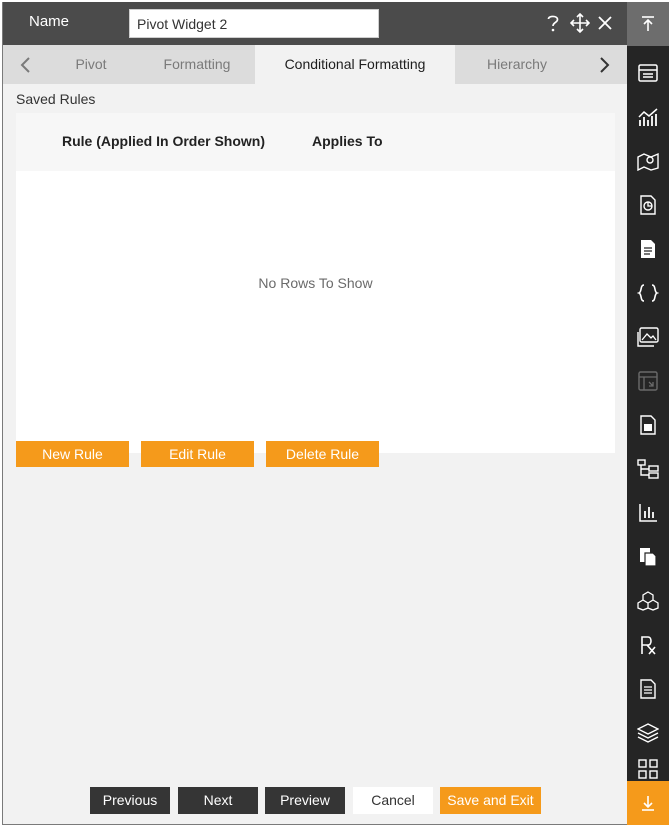 This screenshot has width=669, height=826. I want to click on layers-widget-icon, so click(648, 733).